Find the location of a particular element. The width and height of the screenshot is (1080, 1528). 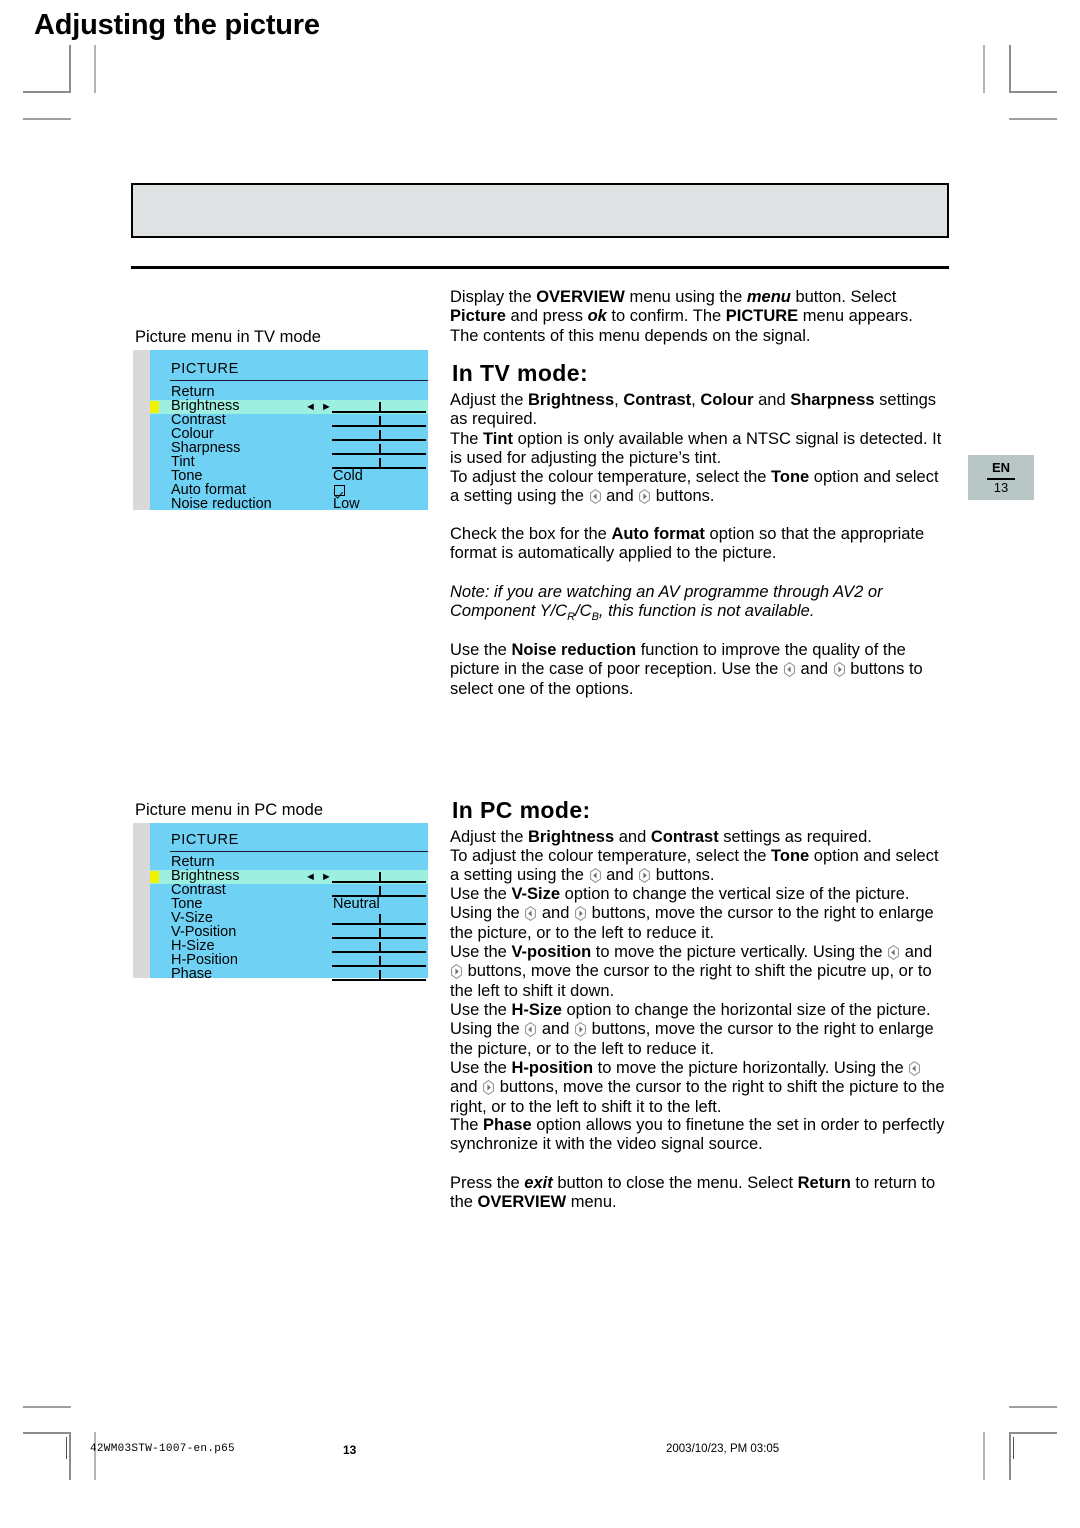

crop-mark-top-left-bleed-vertical is located at coordinates (95, 69).